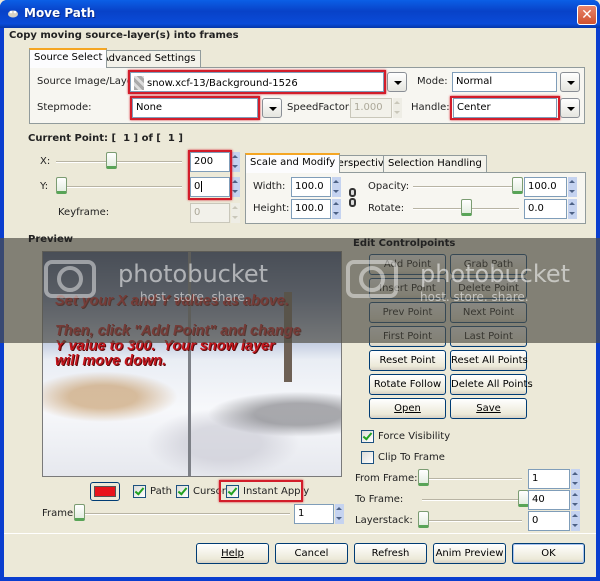 The height and width of the screenshot is (581, 600). I want to click on path-label: Path, so click(161, 491).